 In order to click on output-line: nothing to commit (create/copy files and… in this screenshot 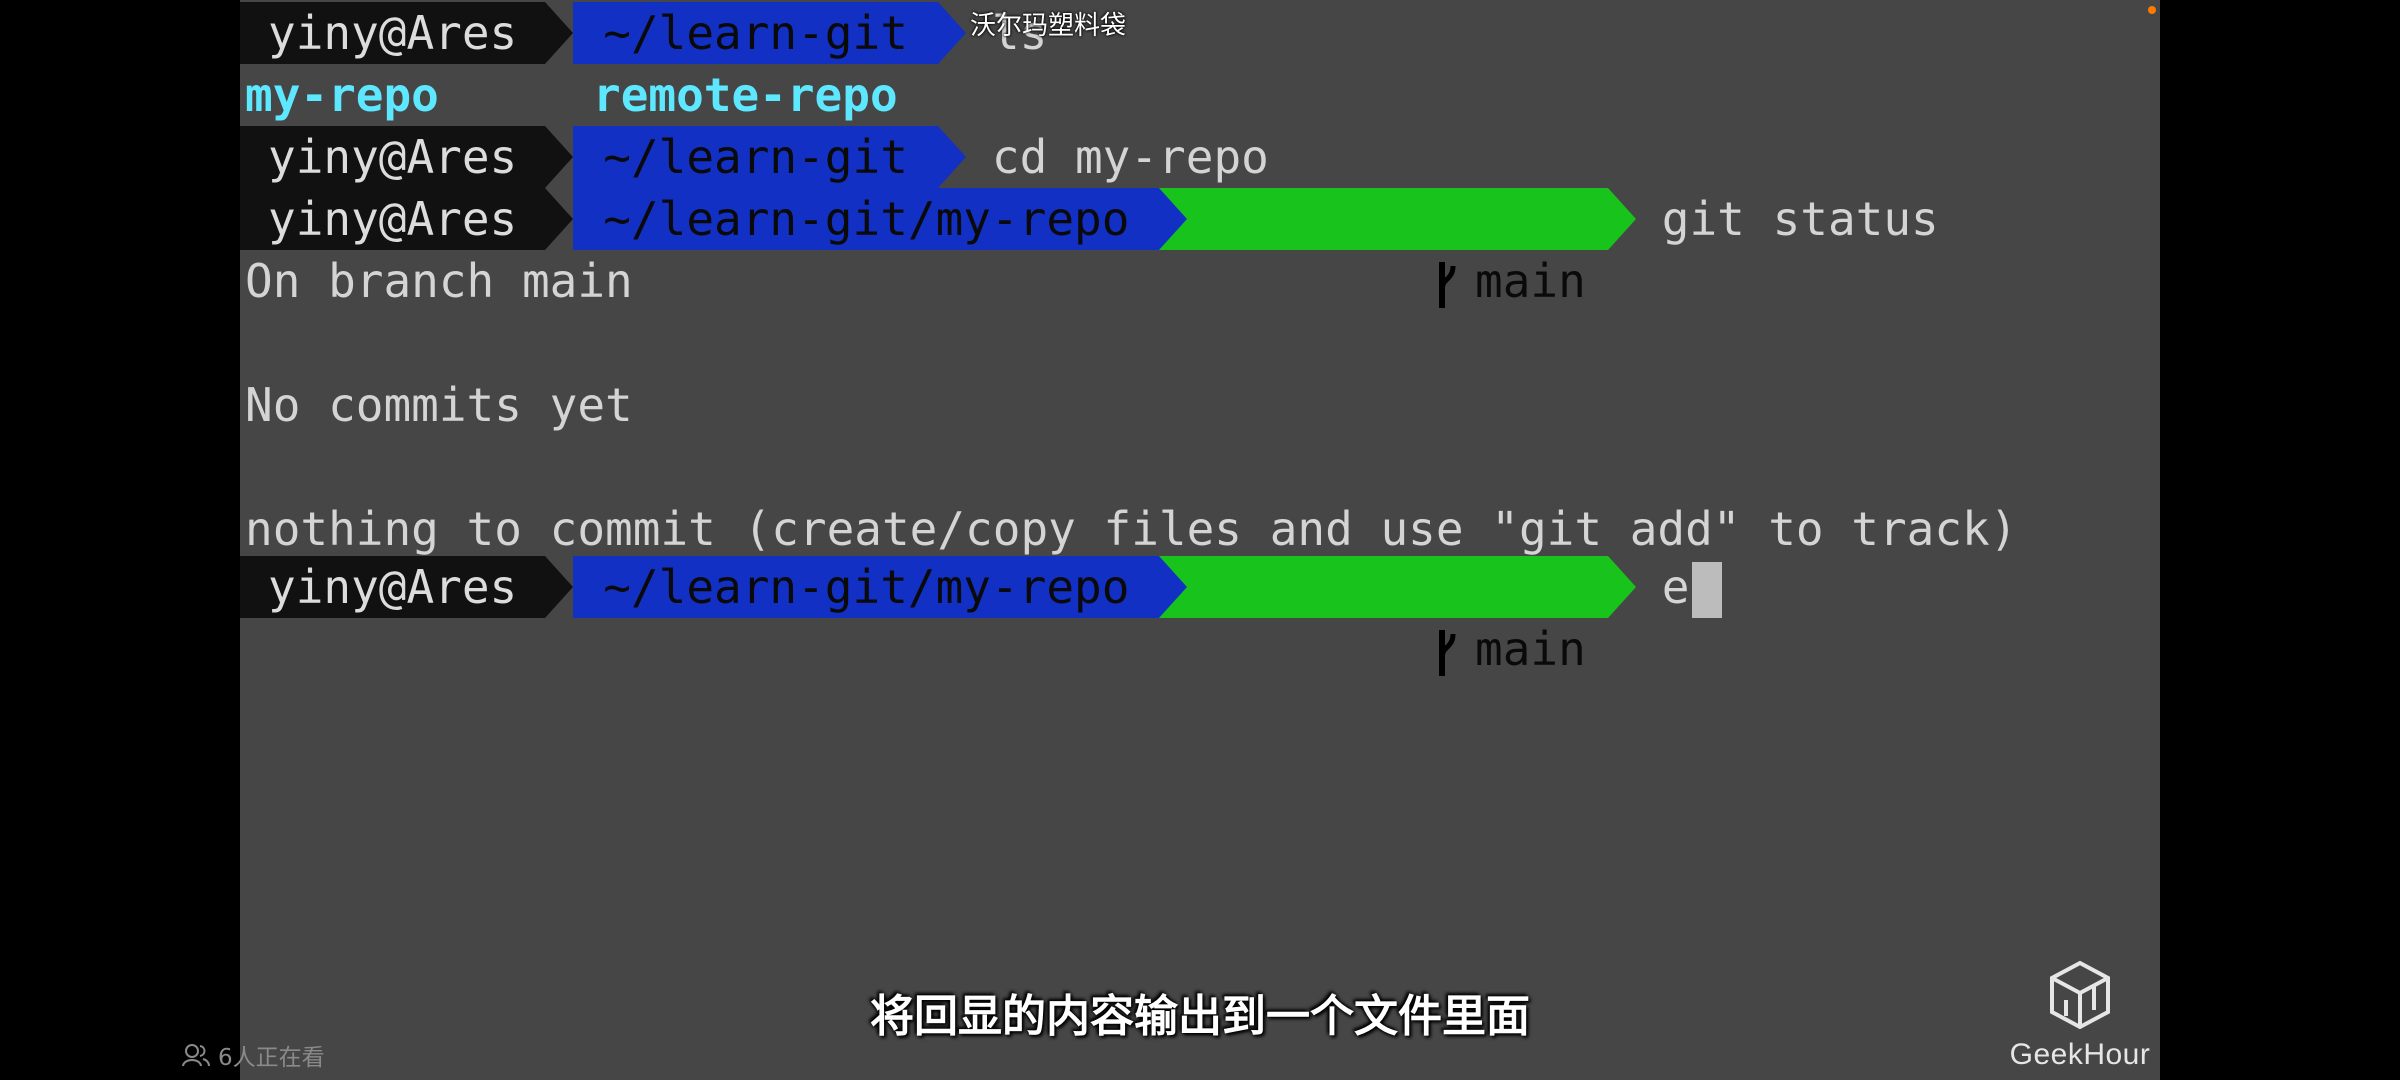, I will do `click(1131, 529)`.